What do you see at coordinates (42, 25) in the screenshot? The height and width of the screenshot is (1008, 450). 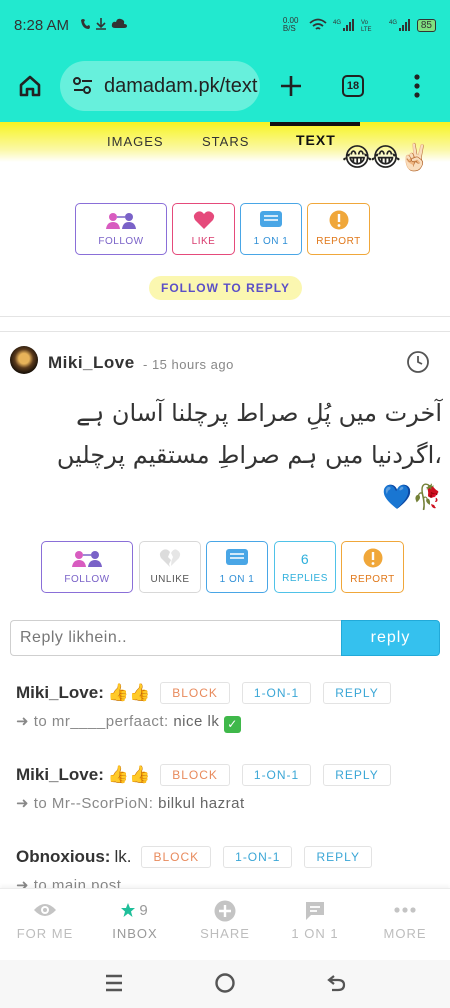 I see `status-time: 8:28 AM` at bounding box center [42, 25].